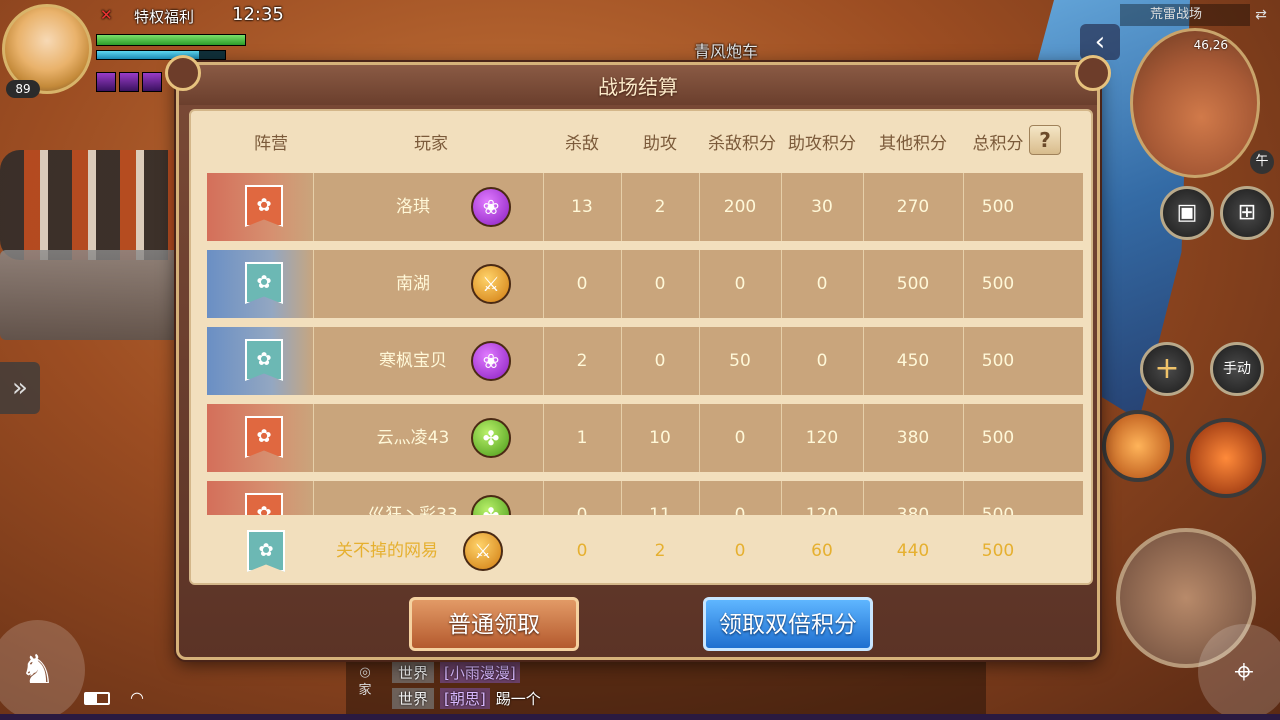 Image resolution: width=1280 pixels, height=720 pixels. What do you see at coordinates (641, 141) in the screenshot?
I see `table-header: 阵营 玩家 杀敌 助攻 杀敌积分 助攻积分 其他积分 总积分 ?` at bounding box center [641, 141].